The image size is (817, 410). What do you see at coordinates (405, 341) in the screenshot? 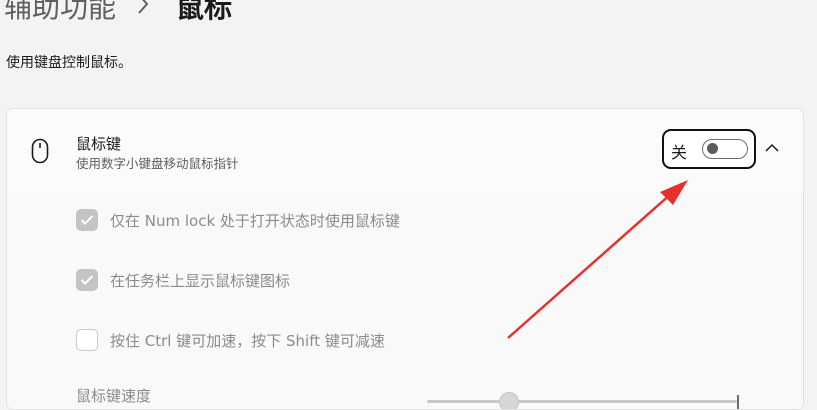
I see `option-row-ctrl-shift: 按住 Ctrl 键可加速，按下 Shift 键可减速` at bounding box center [405, 341].